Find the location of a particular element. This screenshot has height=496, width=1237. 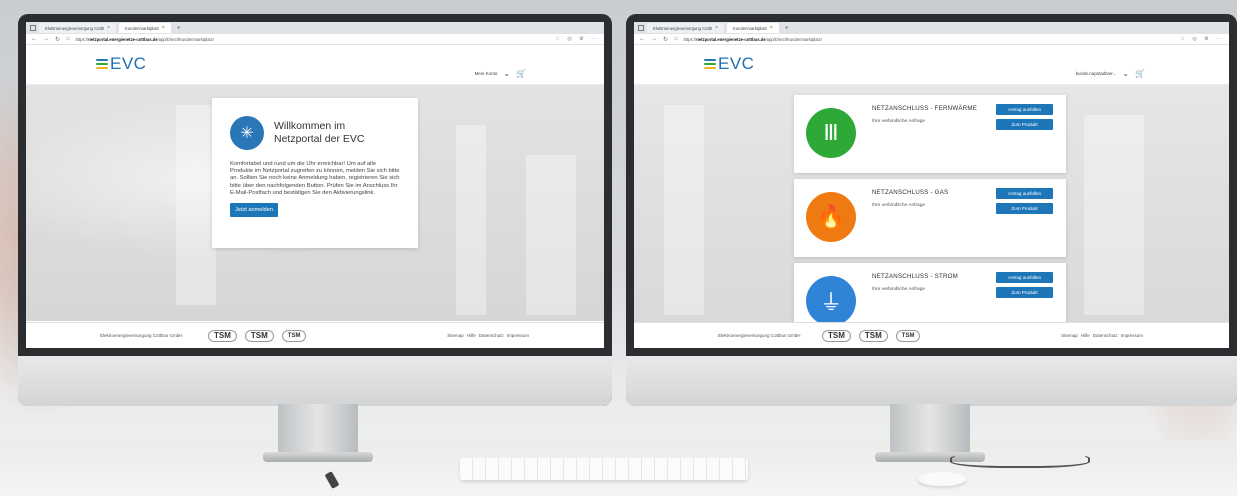

monitor-stand-base is located at coordinates (318, 457).